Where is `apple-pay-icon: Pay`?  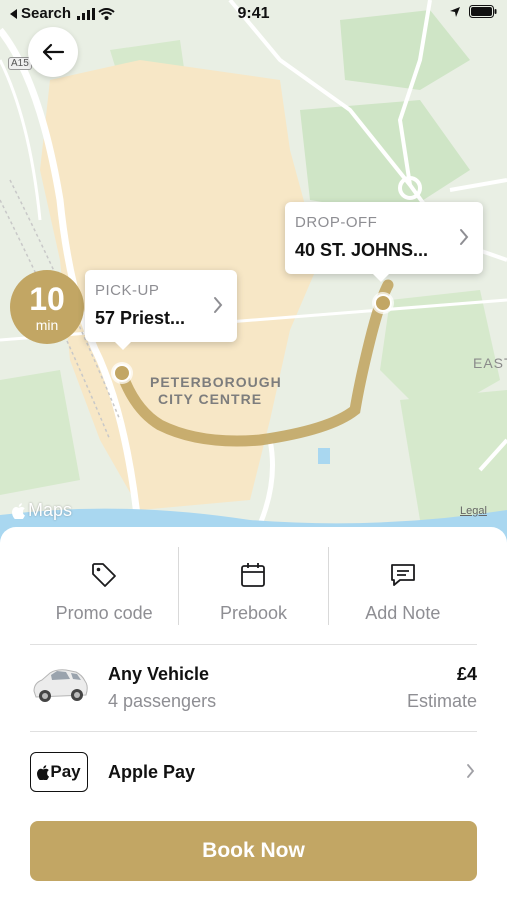
apple-pay-icon: Pay is located at coordinates (59, 772).